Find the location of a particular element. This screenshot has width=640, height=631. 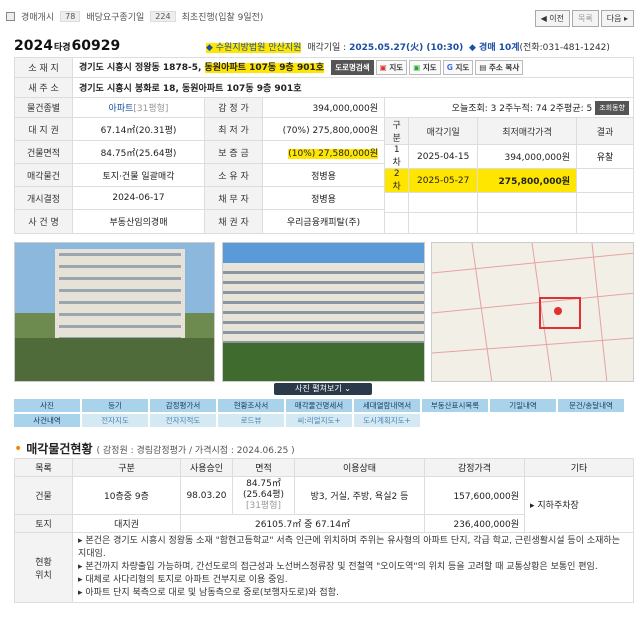

hist-head: 구분 is located at coordinates (397, 131).